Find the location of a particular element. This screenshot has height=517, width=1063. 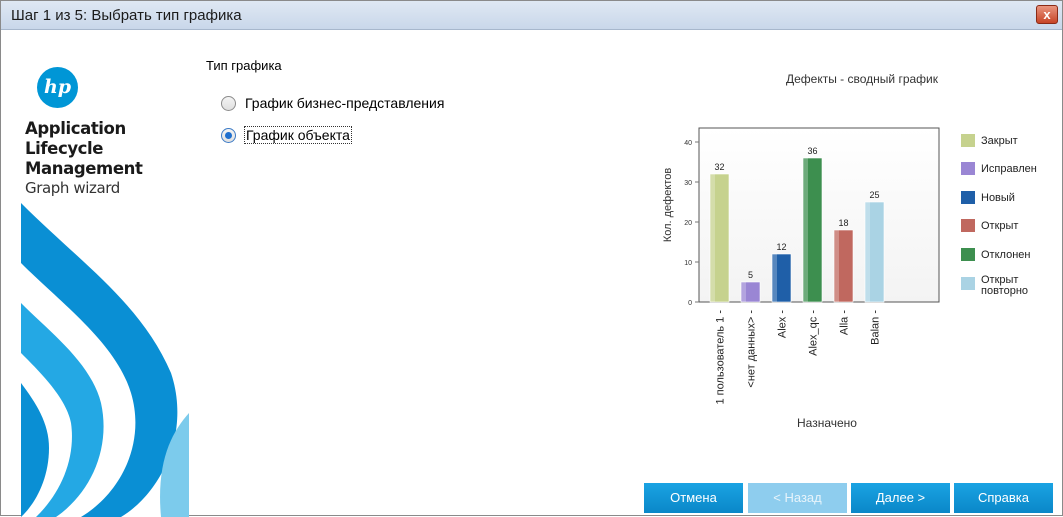

x-tick-label: Balan - is located at coordinates (876, 327).